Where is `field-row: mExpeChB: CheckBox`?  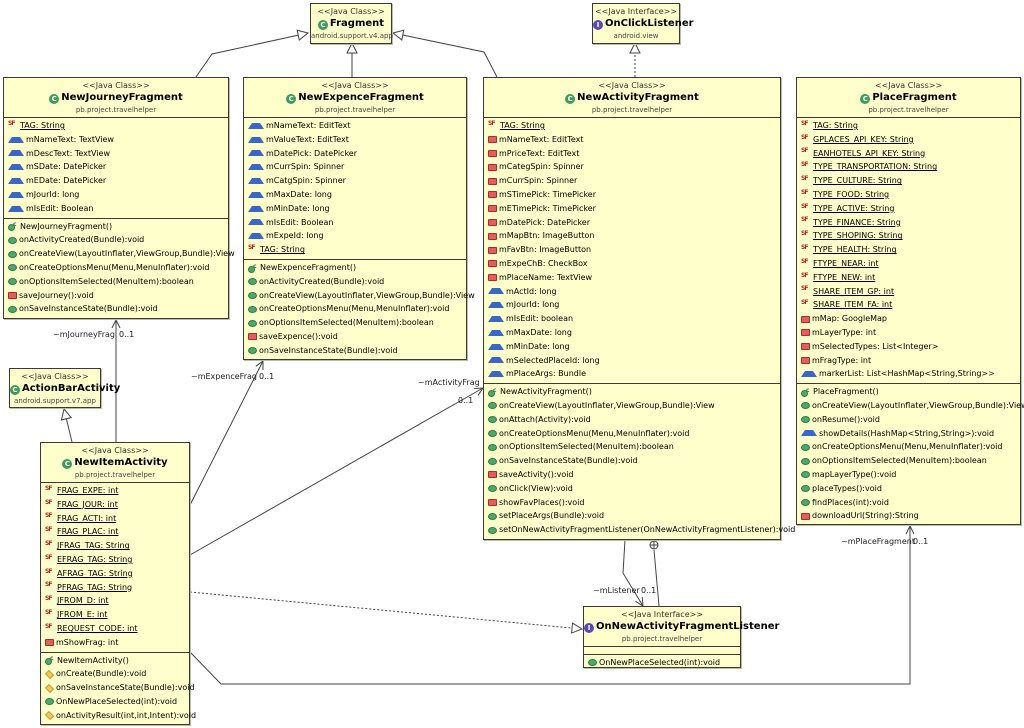 field-row: mExpeChB: CheckBox is located at coordinates (632, 264).